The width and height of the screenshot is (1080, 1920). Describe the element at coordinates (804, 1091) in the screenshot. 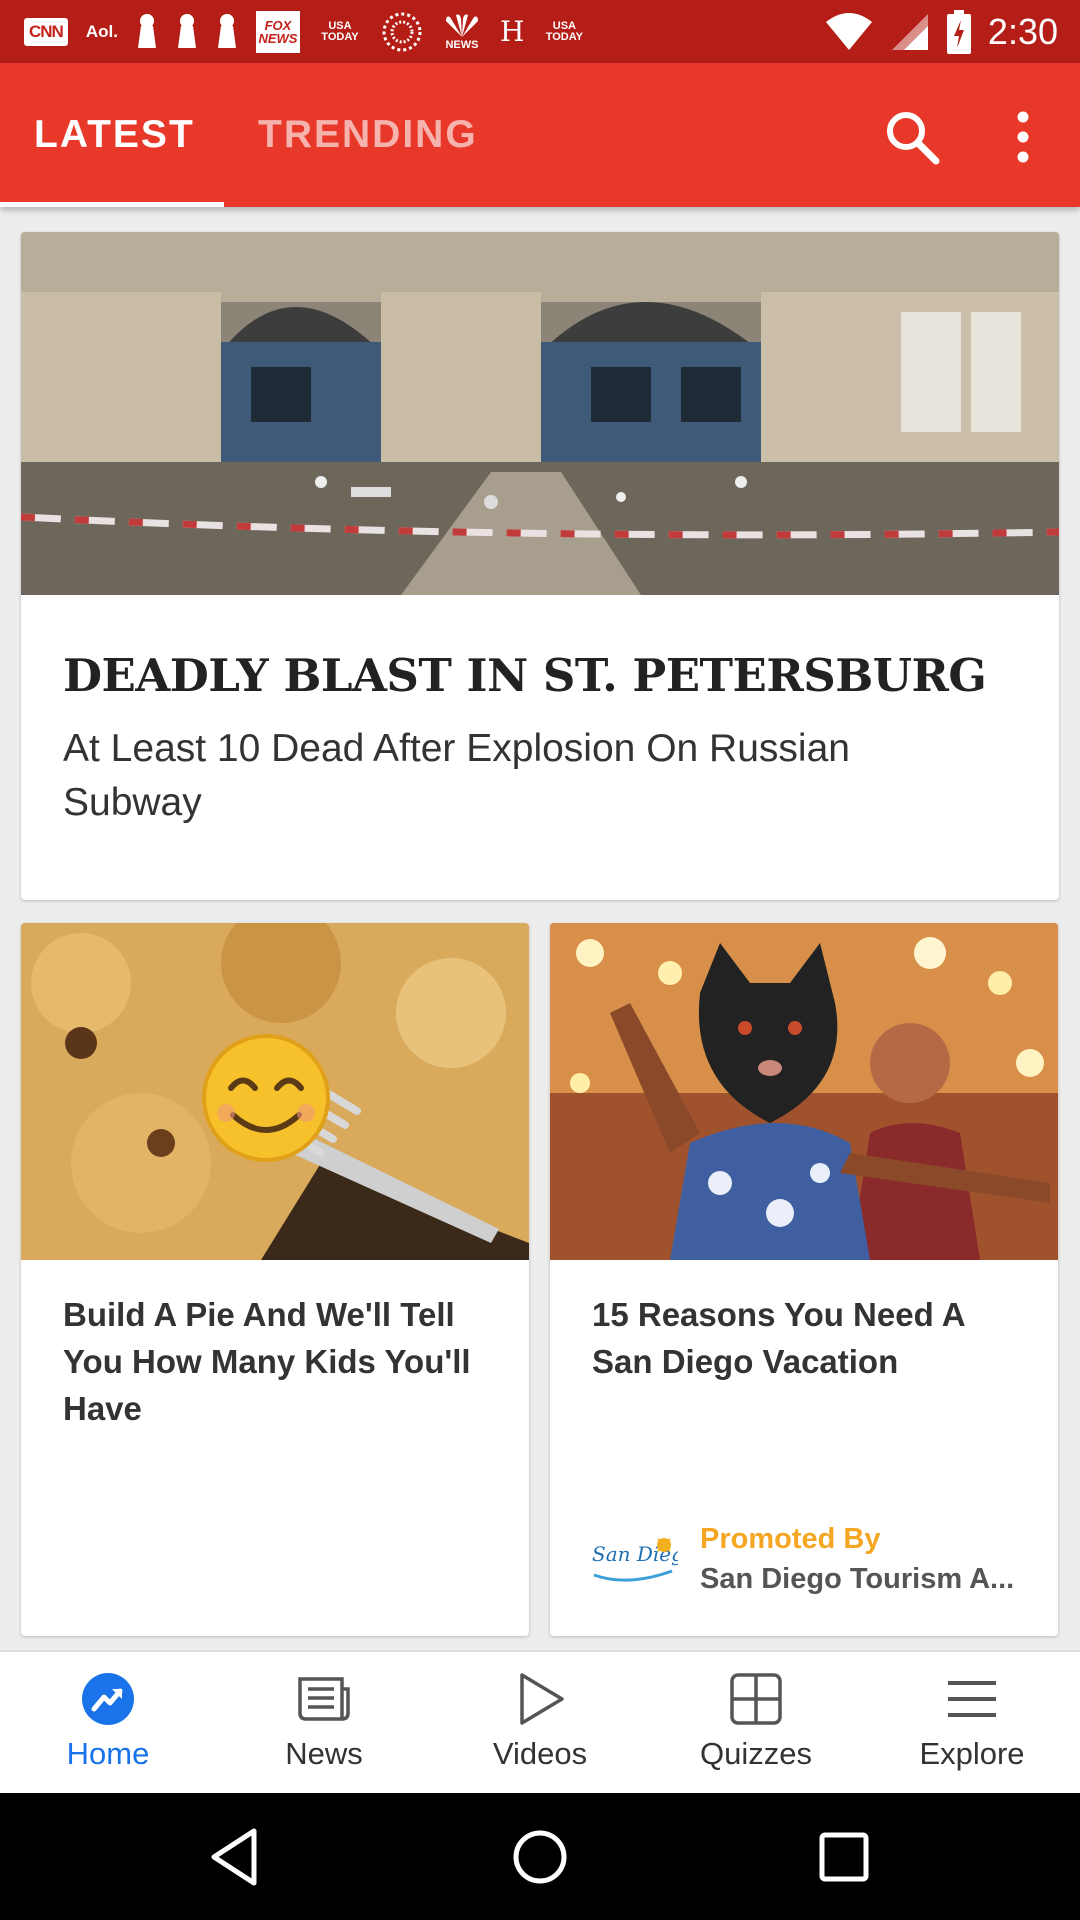

I see `san-diego-image` at that location.